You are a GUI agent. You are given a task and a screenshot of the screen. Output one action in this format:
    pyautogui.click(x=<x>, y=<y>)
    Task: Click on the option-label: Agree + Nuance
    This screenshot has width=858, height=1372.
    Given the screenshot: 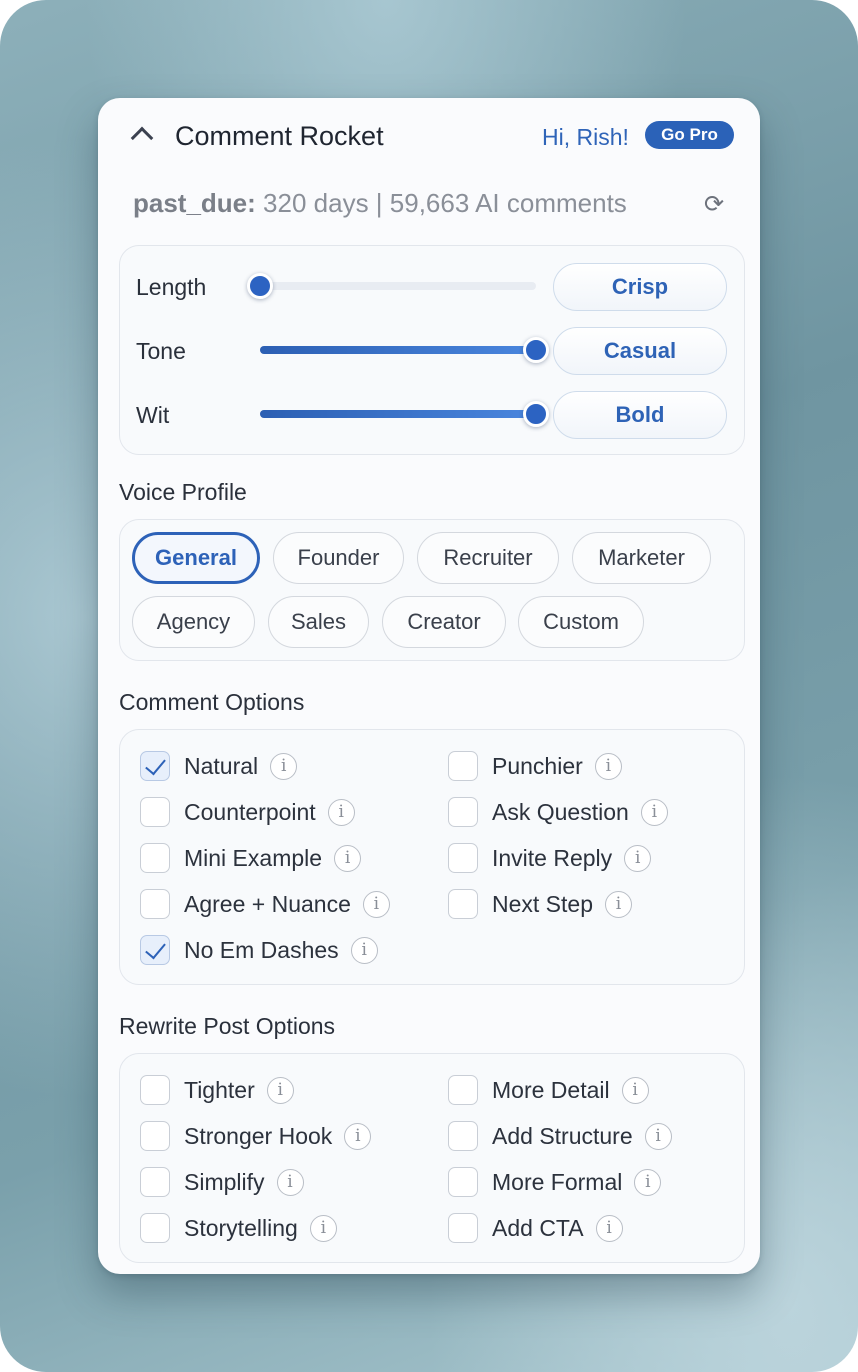 What is the action you would take?
    pyautogui.click(x=267, y=903)
    